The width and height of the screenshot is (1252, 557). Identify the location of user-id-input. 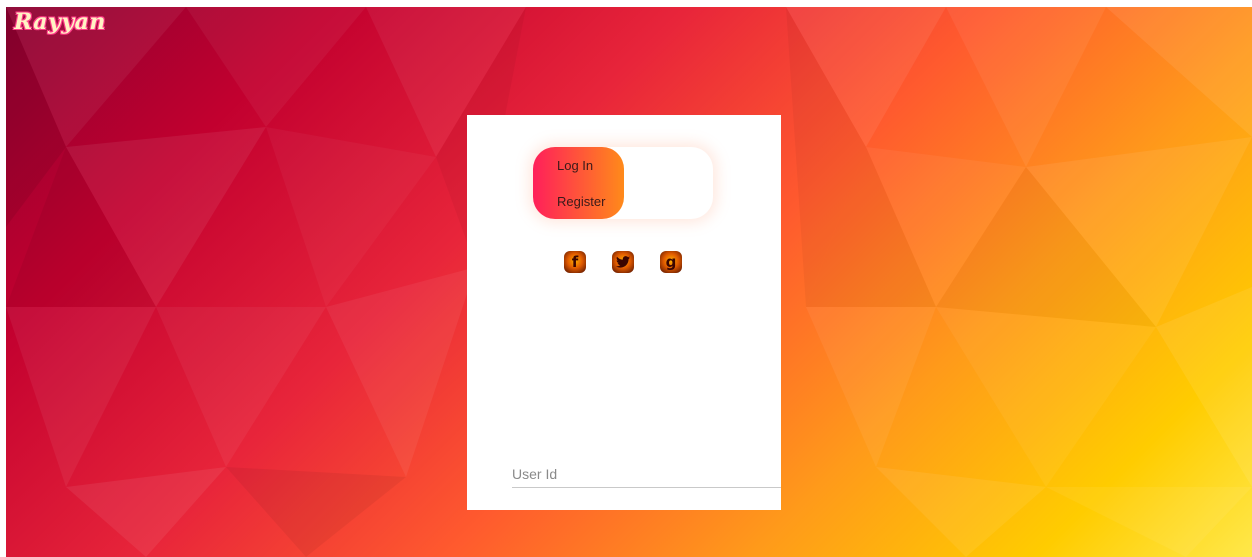
(646, 474).